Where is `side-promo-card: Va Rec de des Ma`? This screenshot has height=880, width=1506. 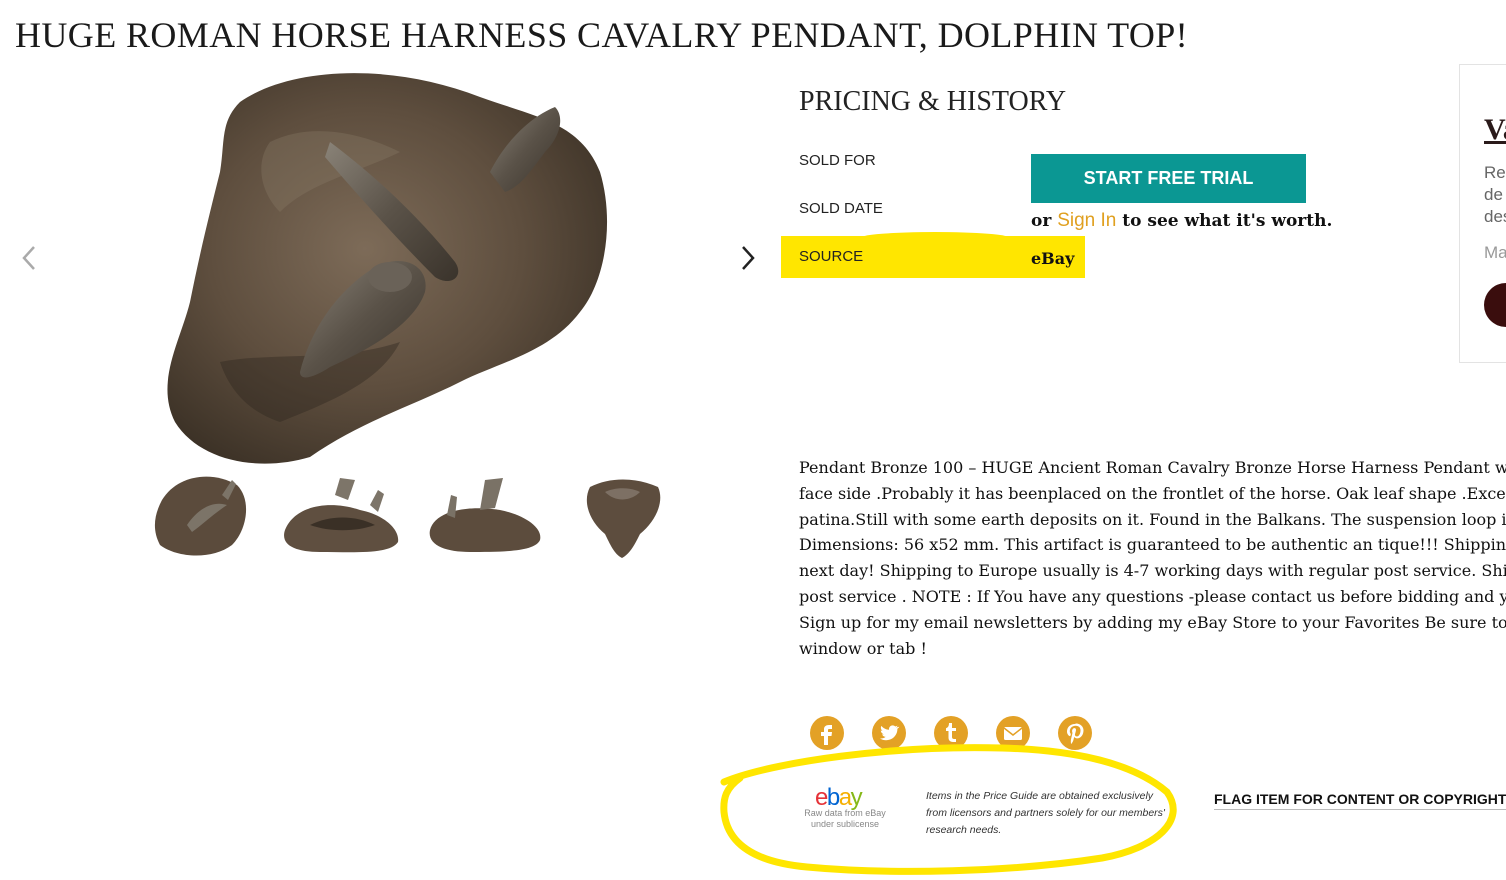 side-promo-card: Va Rec de des Ma is located at coordinates (1482, 213).